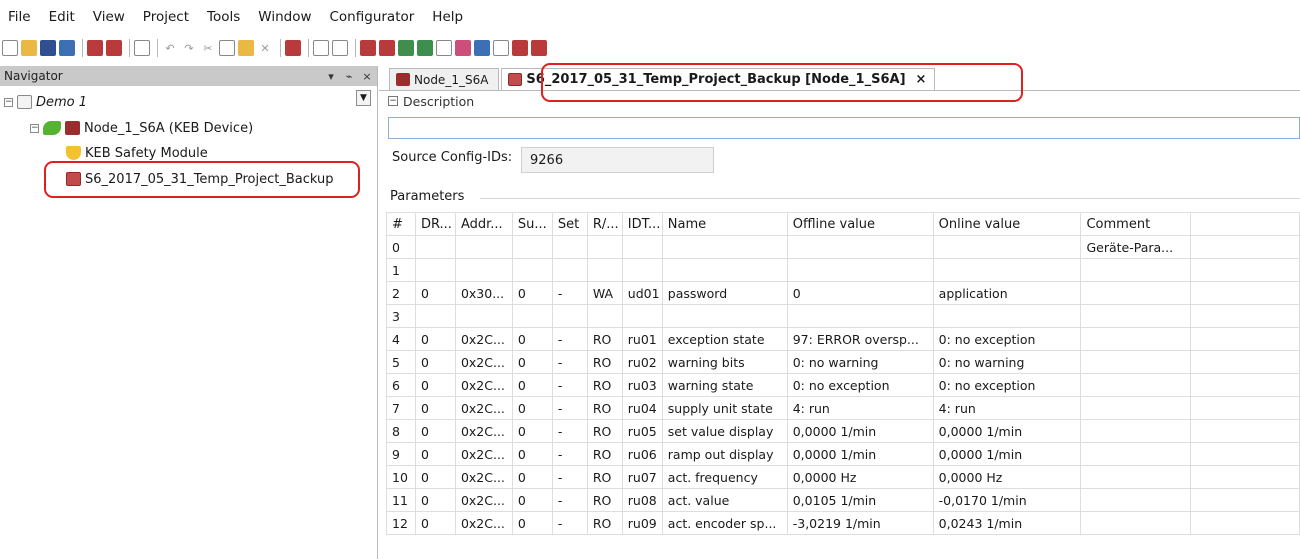 The width and height of the screenshot is (1300, 559). What do you see at coordinates (109, 17) in the screenshot?
I see `menu-view: View` at bounding box center [109, 17].